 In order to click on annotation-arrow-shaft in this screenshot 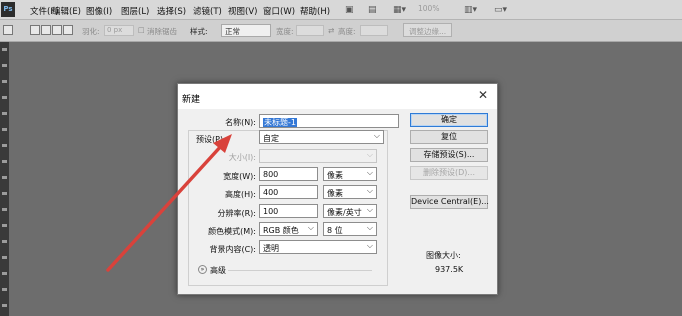, I will do `click(165, 207)`.